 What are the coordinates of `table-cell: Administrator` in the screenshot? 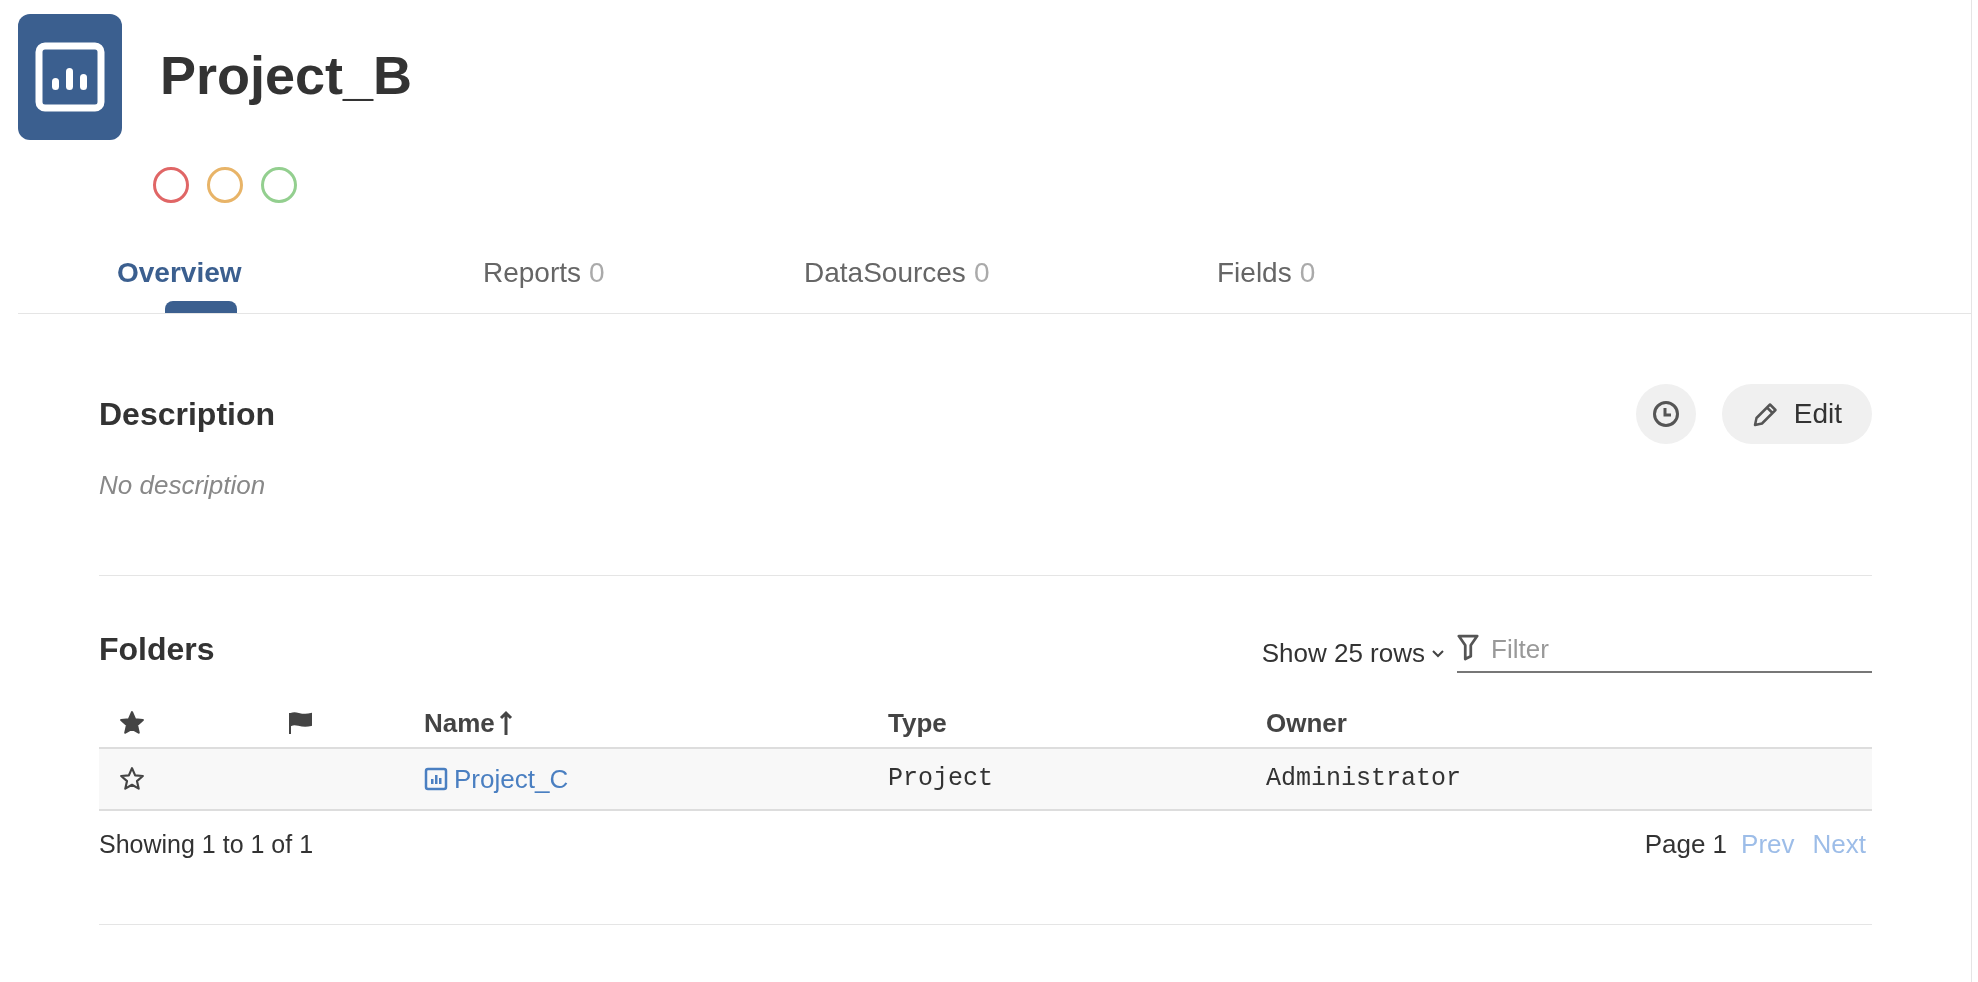 It's located at (1364, 779).